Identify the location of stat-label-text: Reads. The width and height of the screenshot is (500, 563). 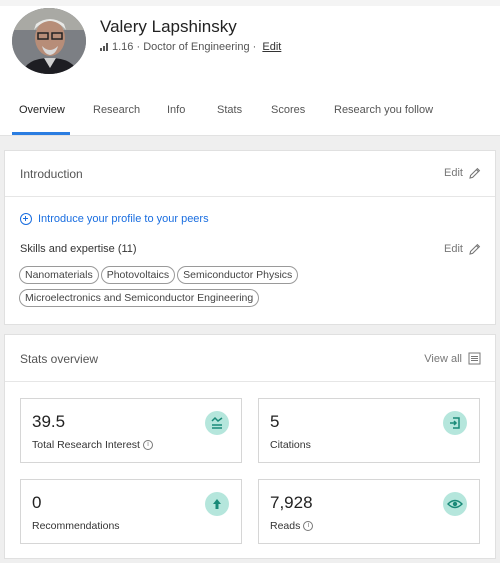
(285, 526).